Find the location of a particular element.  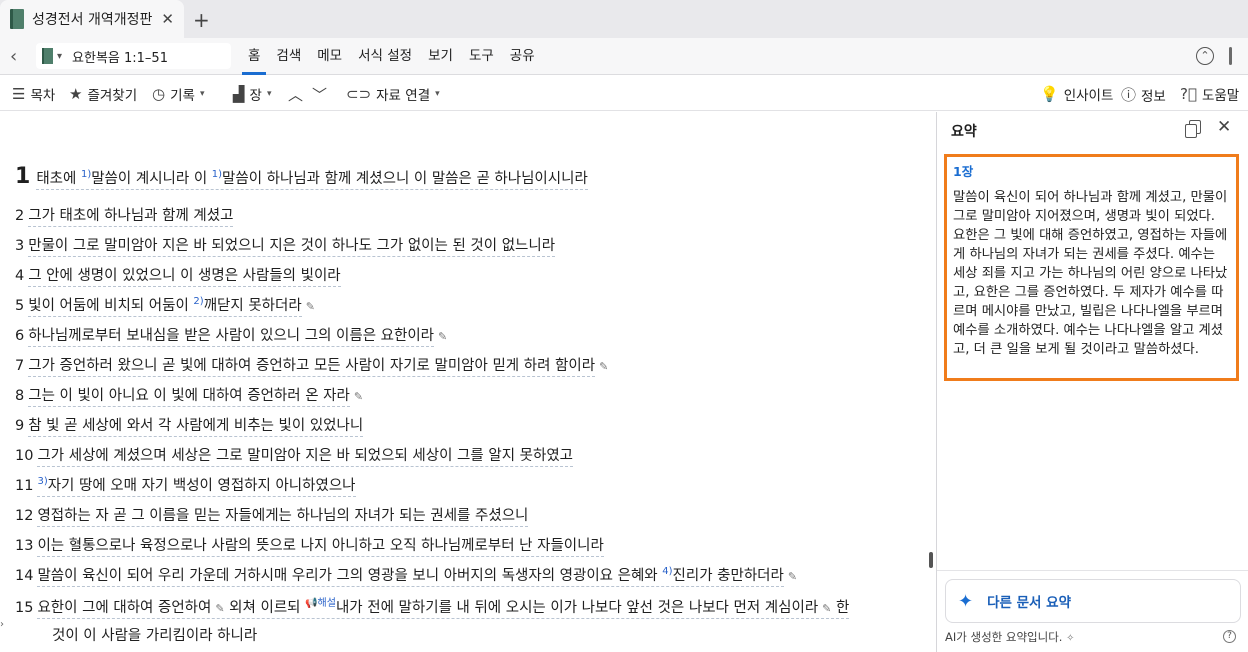

back-arrow-icon: ‹ is located at coordinates (13, 56).